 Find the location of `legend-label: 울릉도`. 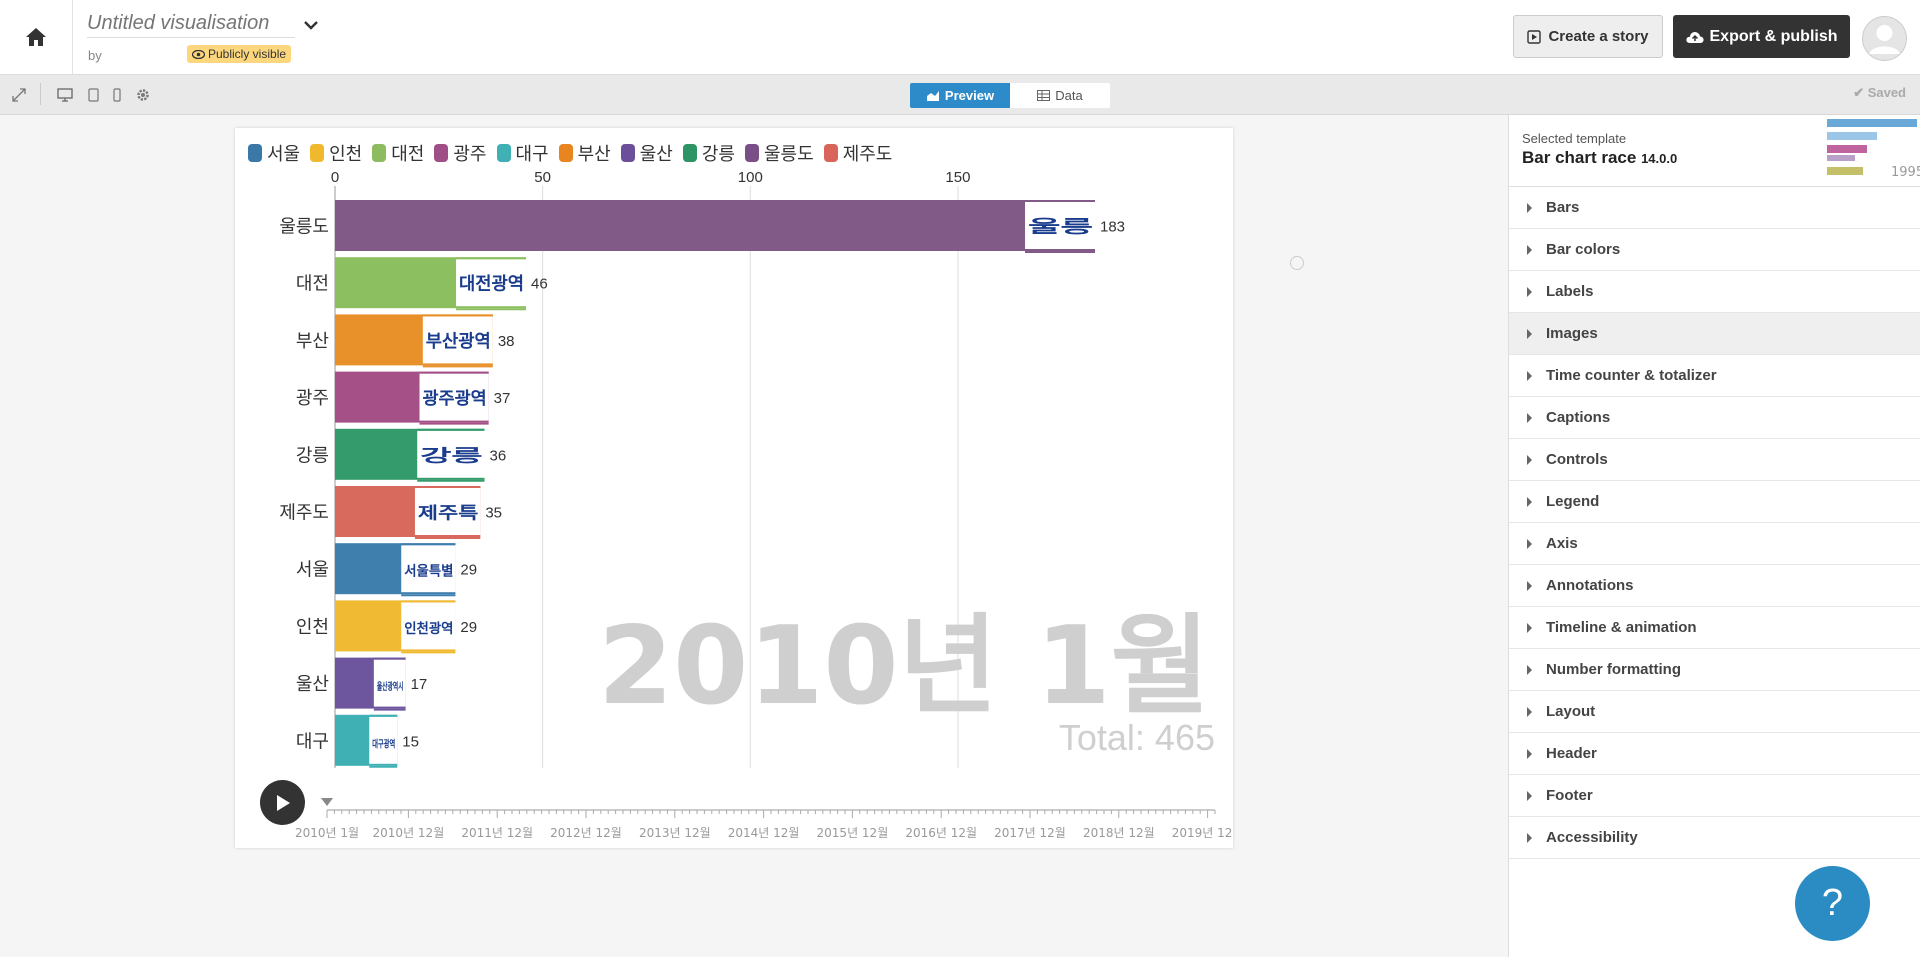

legend-label: 울릉도 is located at coordinates (789, 154).